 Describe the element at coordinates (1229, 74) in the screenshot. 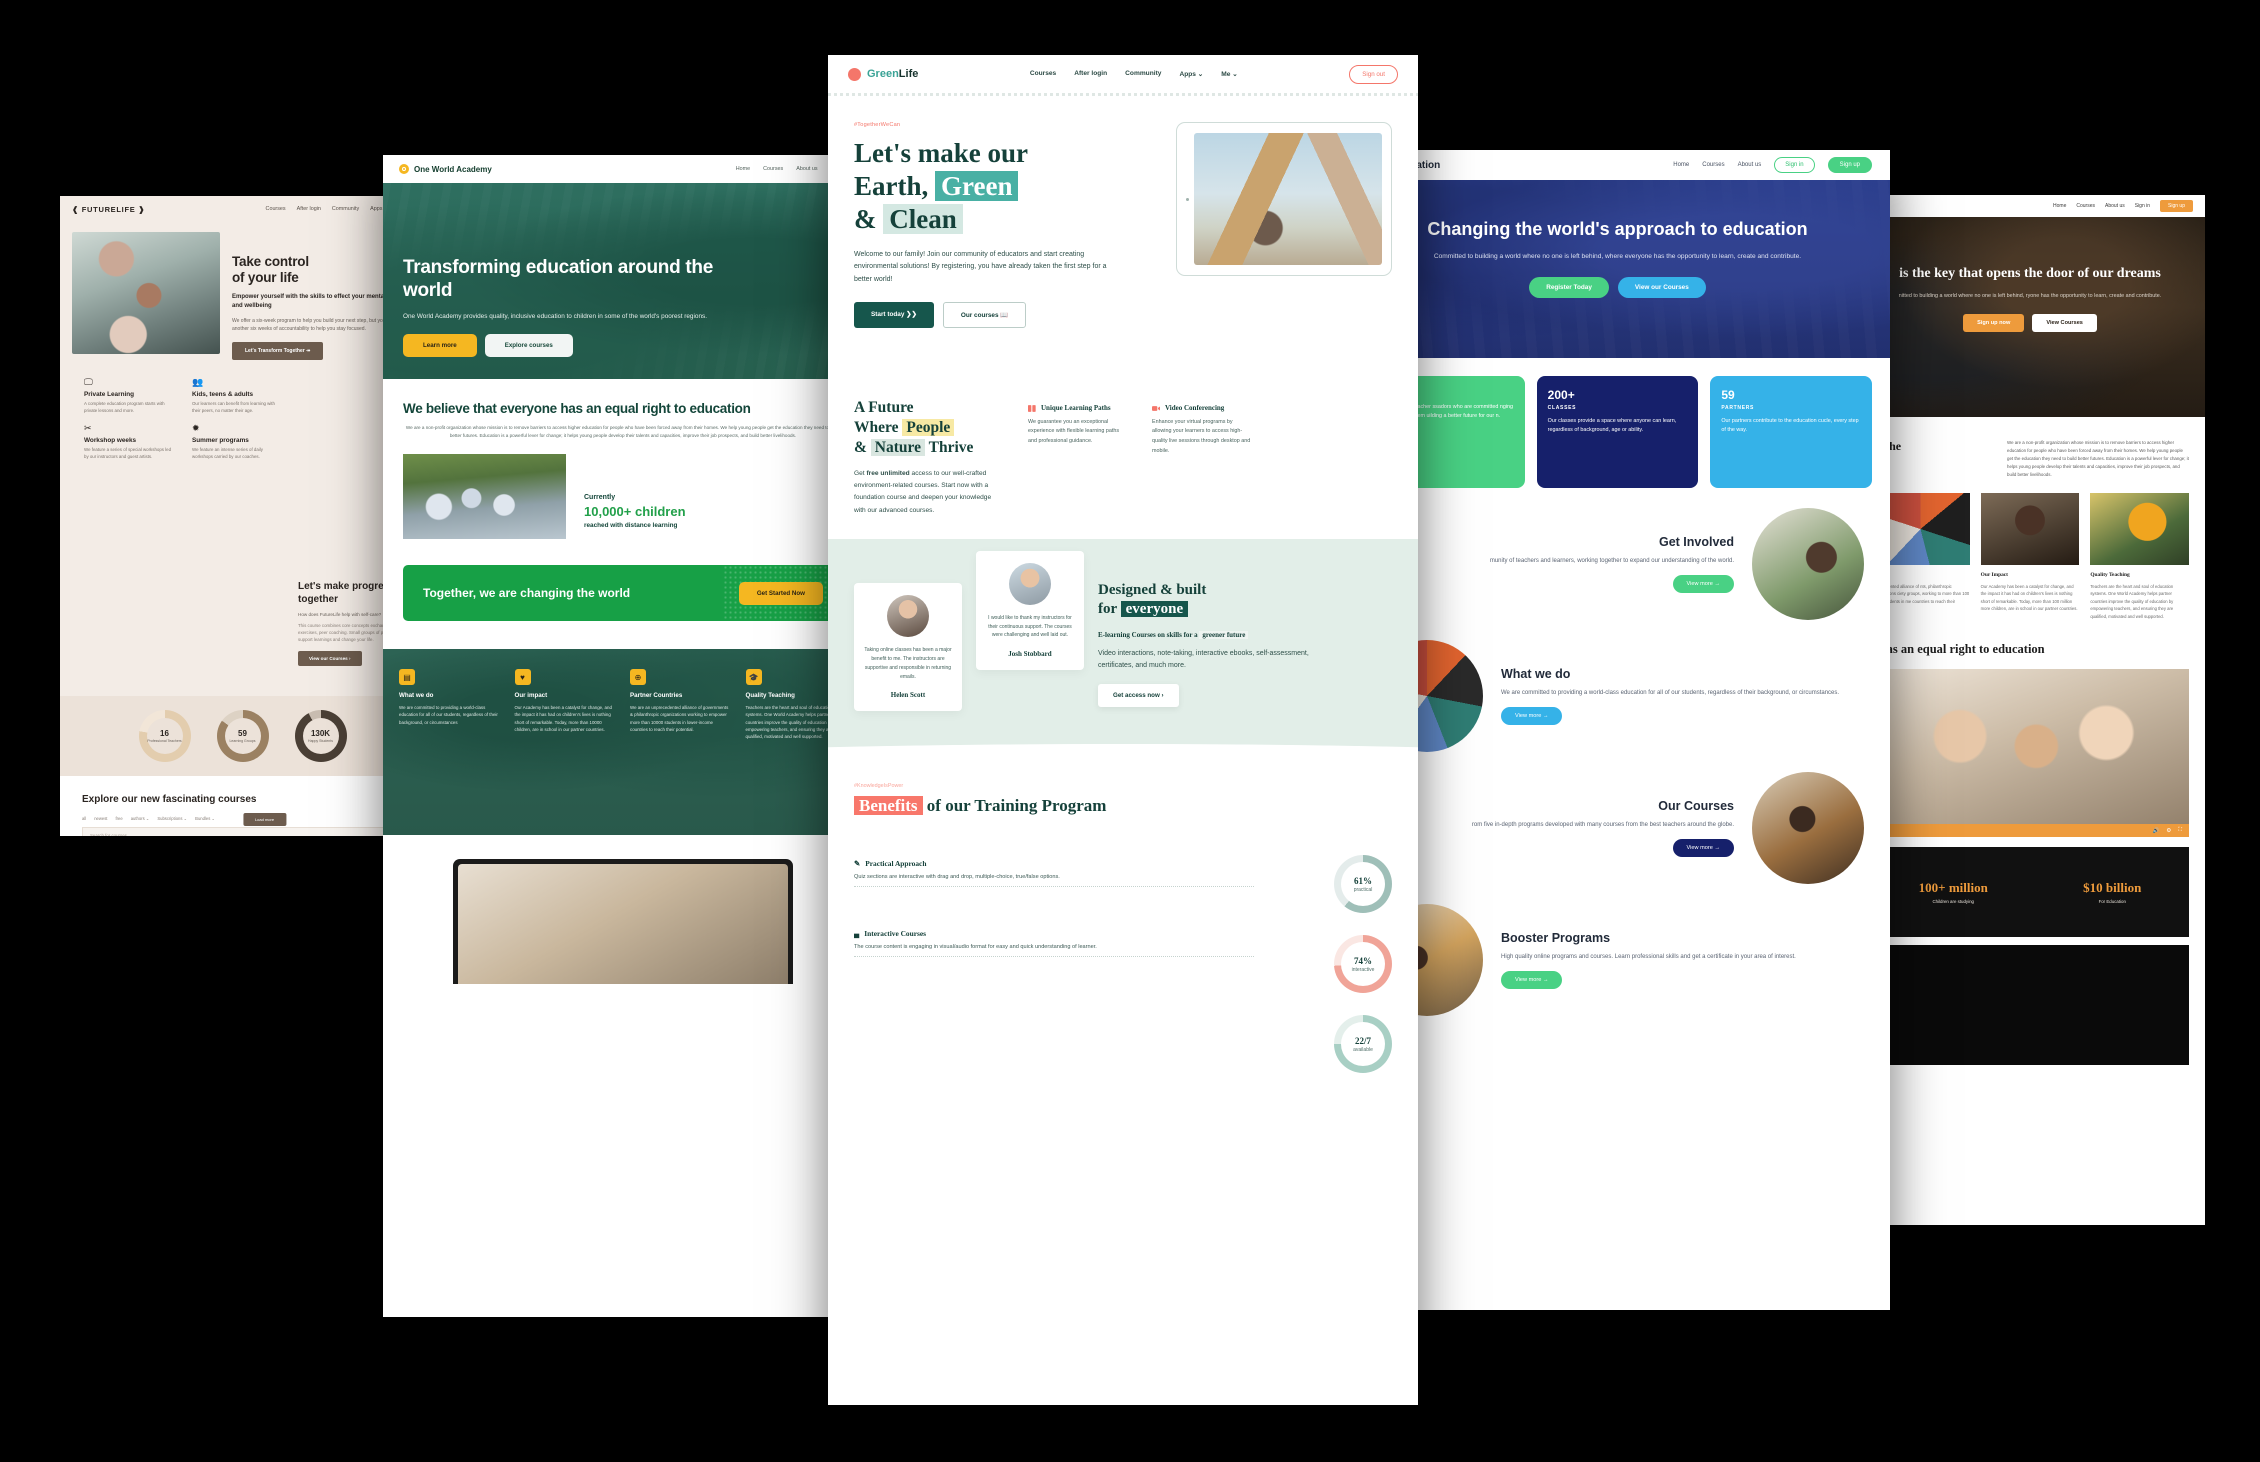

I see `nav-item-me: Me ⌄` at that location.